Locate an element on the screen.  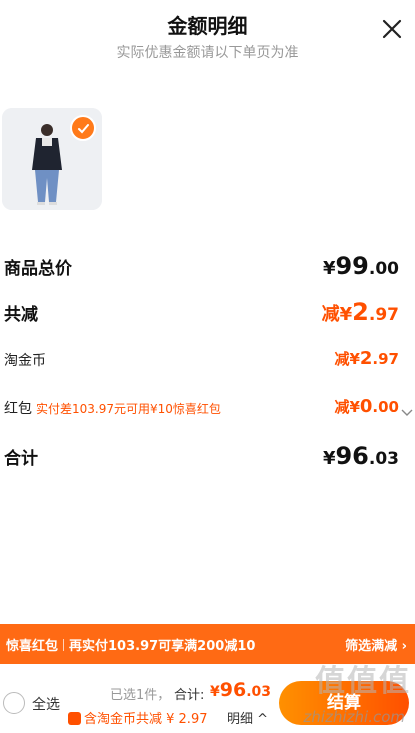
detail-toggle: 明细 ^ is located at coordinates (247, 717).